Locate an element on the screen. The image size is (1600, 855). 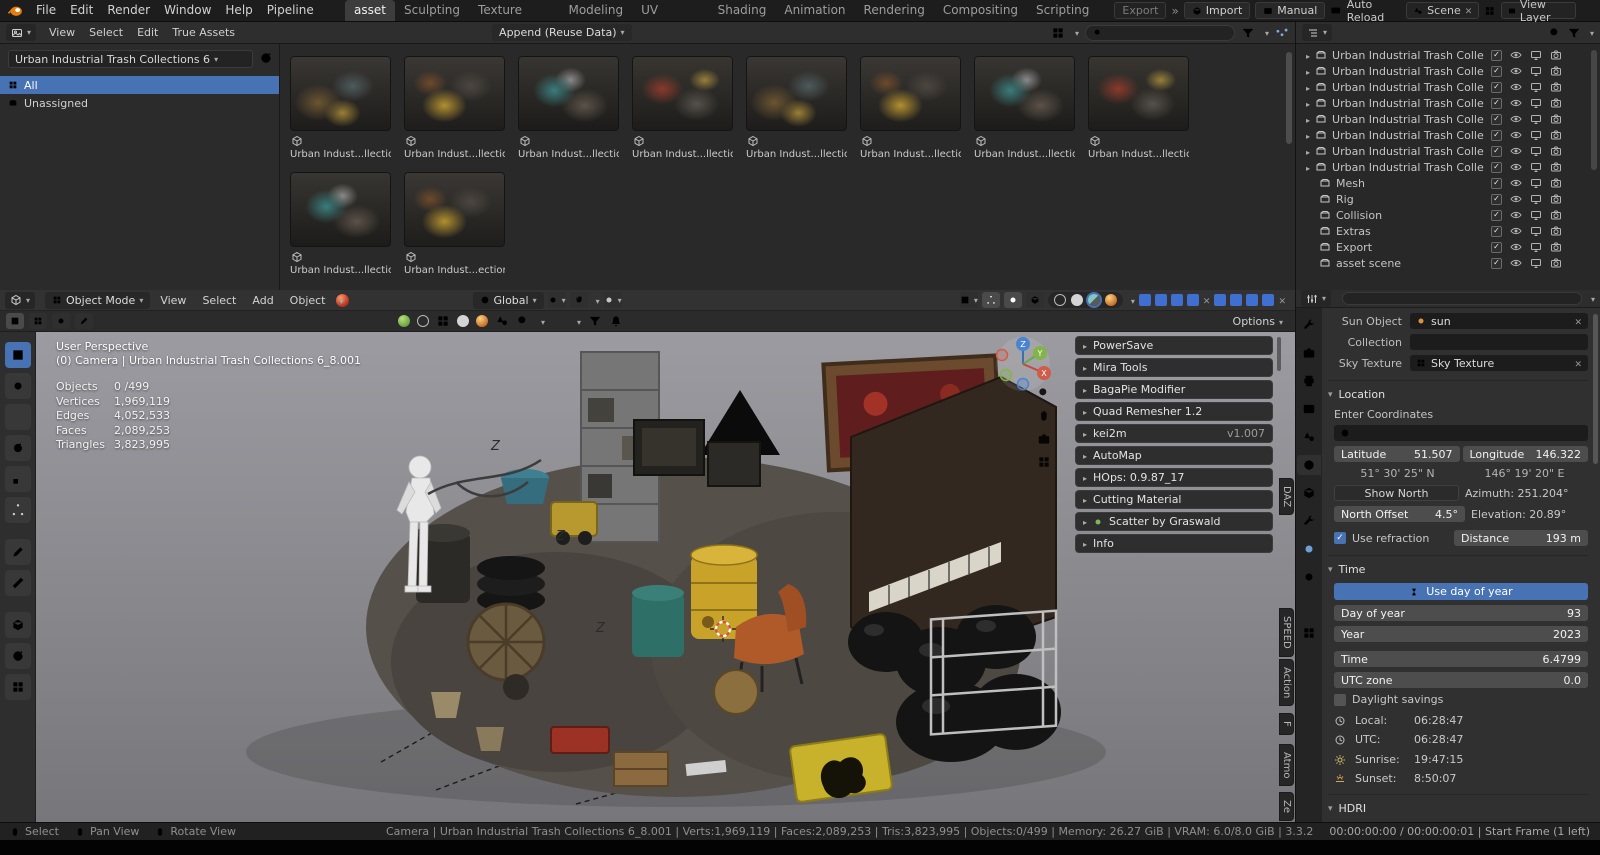
workspace-tab-shading: Shading is located at coordinates (742, 10).